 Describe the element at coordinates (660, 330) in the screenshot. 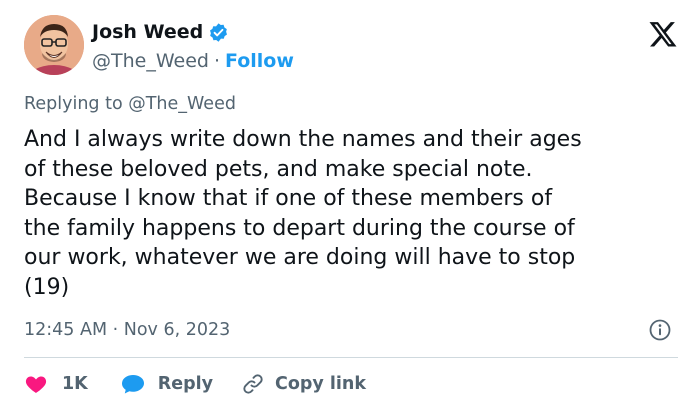

I see `info-icon` at that location.